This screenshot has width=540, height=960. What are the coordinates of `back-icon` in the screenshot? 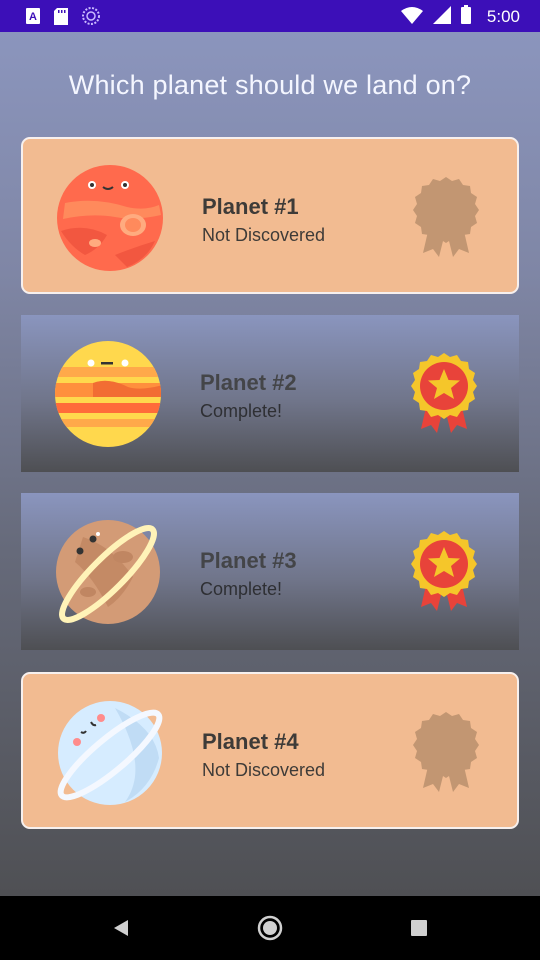 It's located at (120, 928).